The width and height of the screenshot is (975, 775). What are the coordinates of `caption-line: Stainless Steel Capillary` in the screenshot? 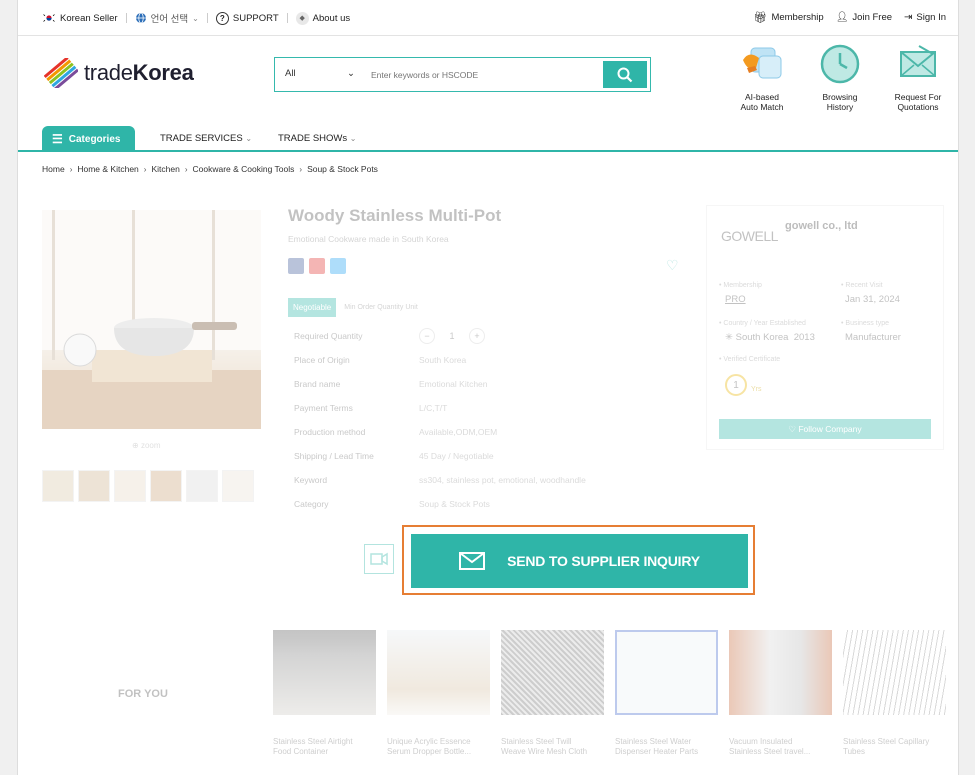 It's located at (886, 741).